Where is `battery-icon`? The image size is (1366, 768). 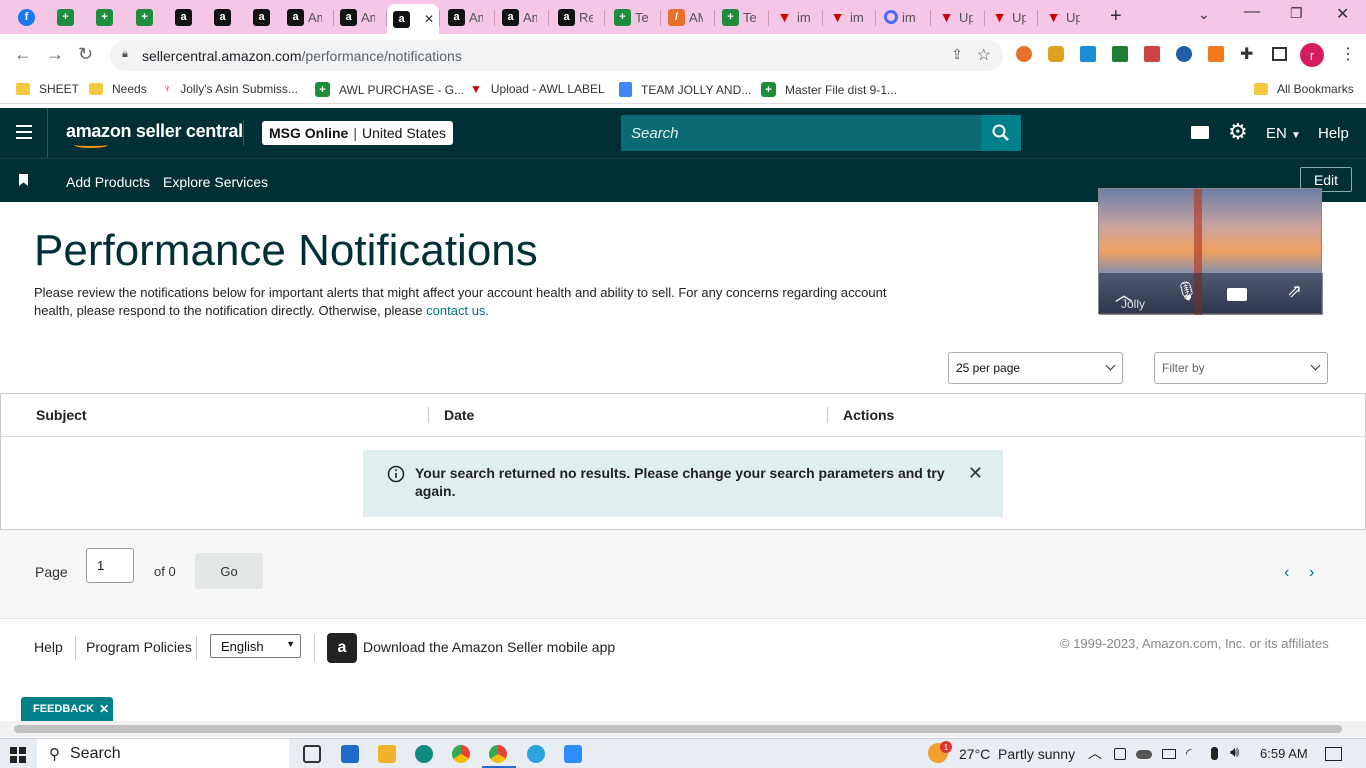
battery-icon is located at coordinates (1169, 754).